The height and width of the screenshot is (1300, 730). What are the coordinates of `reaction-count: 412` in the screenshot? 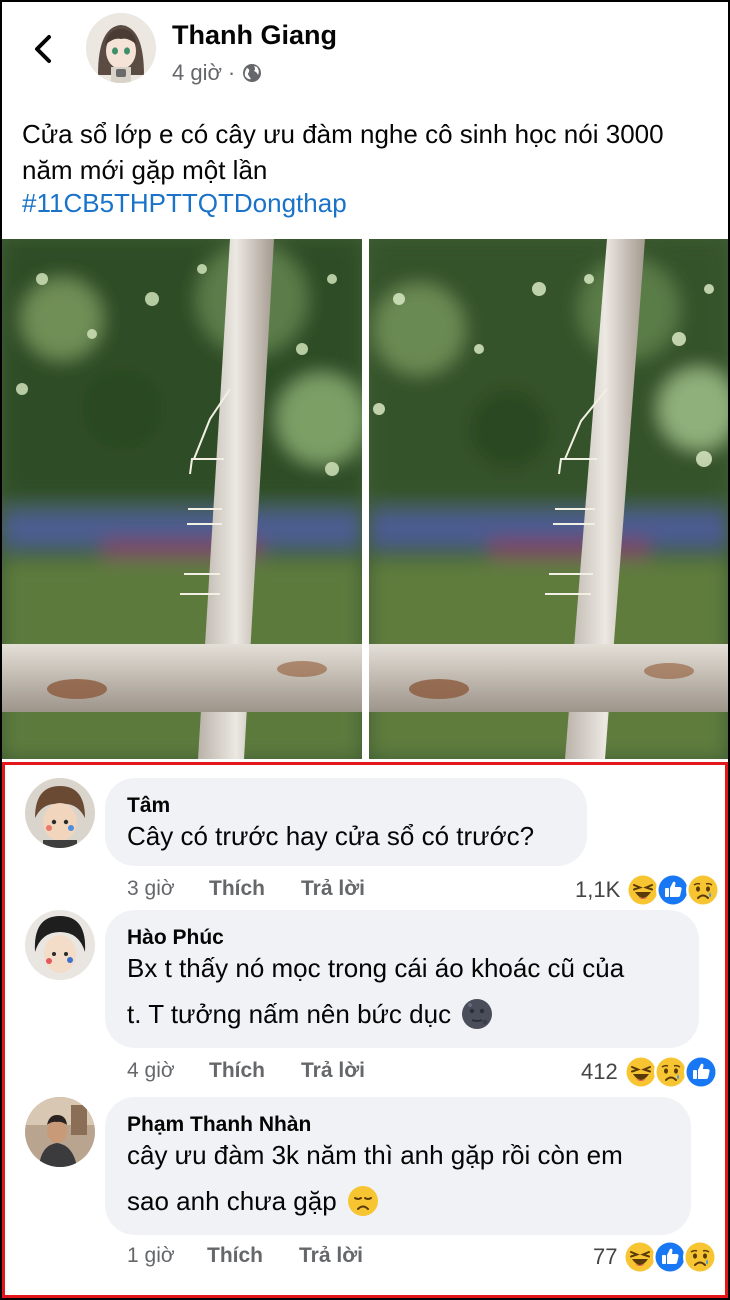 It's located at (599, 1071).